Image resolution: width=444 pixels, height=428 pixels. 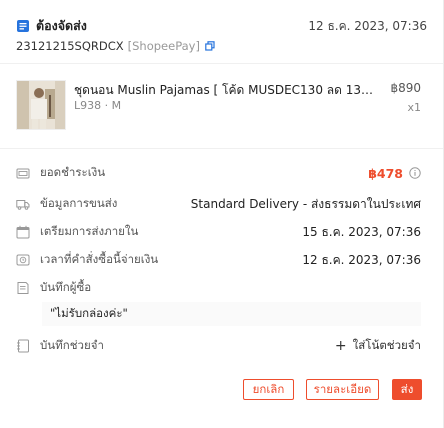 What do you see at coordinates (305, 203) in the screenshot?
I see `shipping-value: Standard Delivery - ส่งธรรมดาในประเทศ` at bounding box center [305, 203].